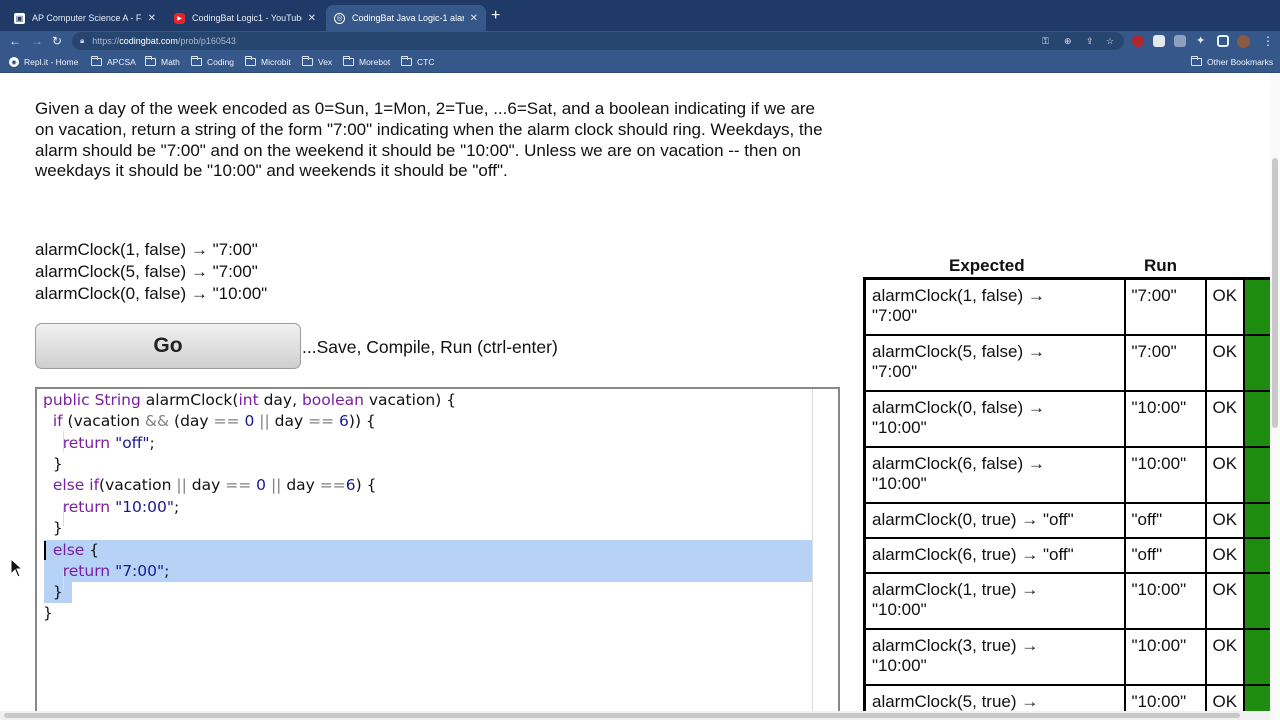 The height and width of the screenshot is (720, 1280). What do you see at coordinates (116, 571) in the screenshot?
I see `code-line: return "7:00";` at bounding box center [116, 571].